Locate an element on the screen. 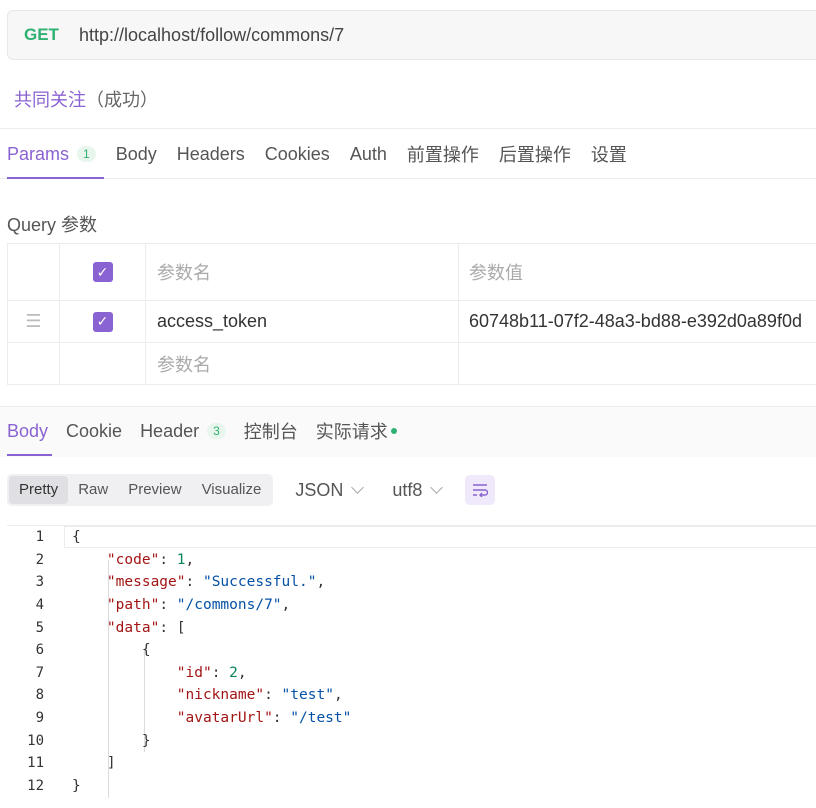 The image size is (816, 808). response-tabs: Body Cookie Header 3 控制台 实际请求 is located at coordinates (211, 431).